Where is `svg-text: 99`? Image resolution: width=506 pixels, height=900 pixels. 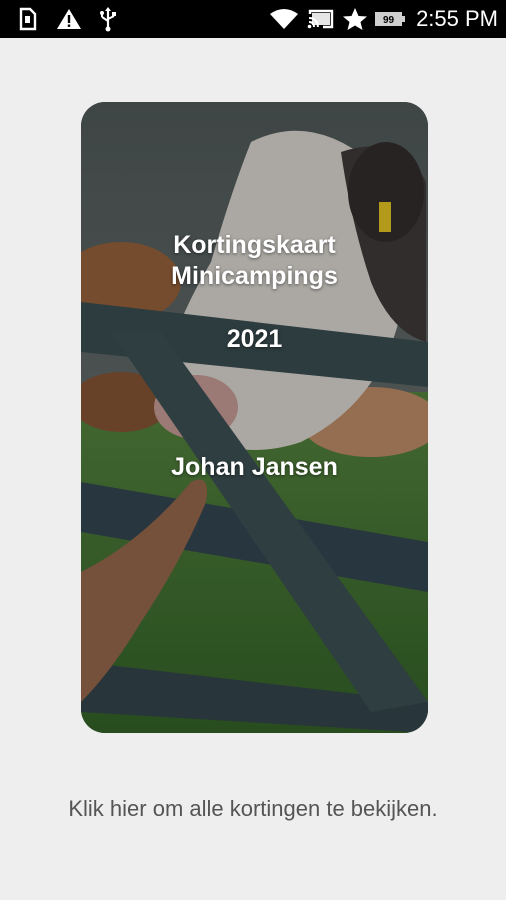
svg-text: 99 is located at coordinates (389, 20).